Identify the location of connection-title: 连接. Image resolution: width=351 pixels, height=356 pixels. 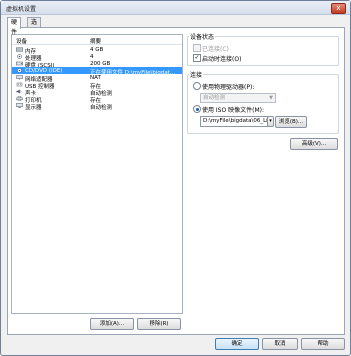
(196, 74).